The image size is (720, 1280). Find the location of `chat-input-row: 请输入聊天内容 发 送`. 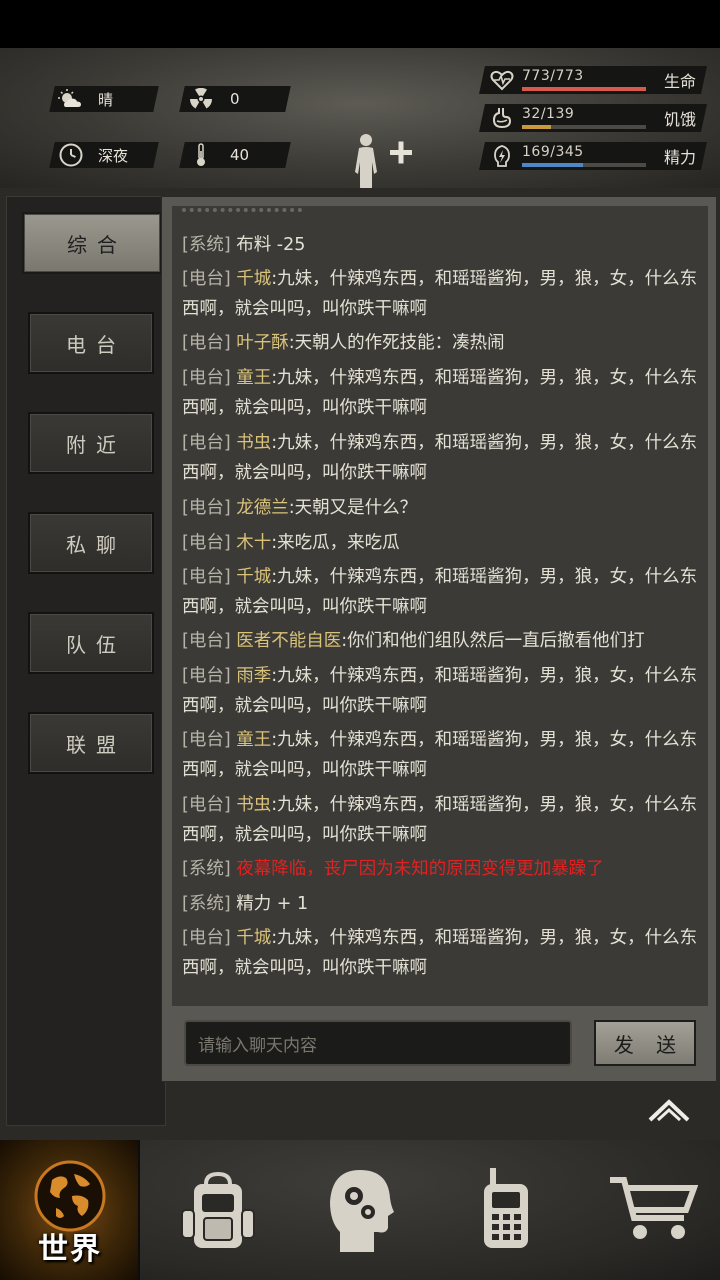

chat-input-row: 请输入聊天内容 发 送 is located at coordinates (440, 1044).